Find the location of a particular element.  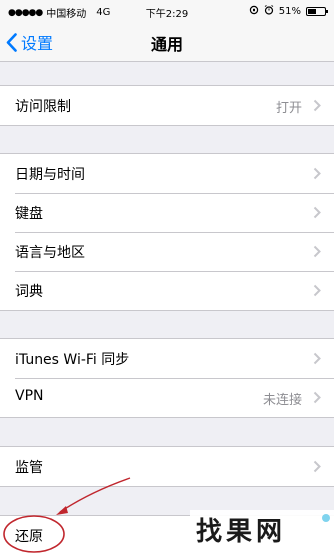

row-detail: 未连接 is located at coordinates (282, 400).